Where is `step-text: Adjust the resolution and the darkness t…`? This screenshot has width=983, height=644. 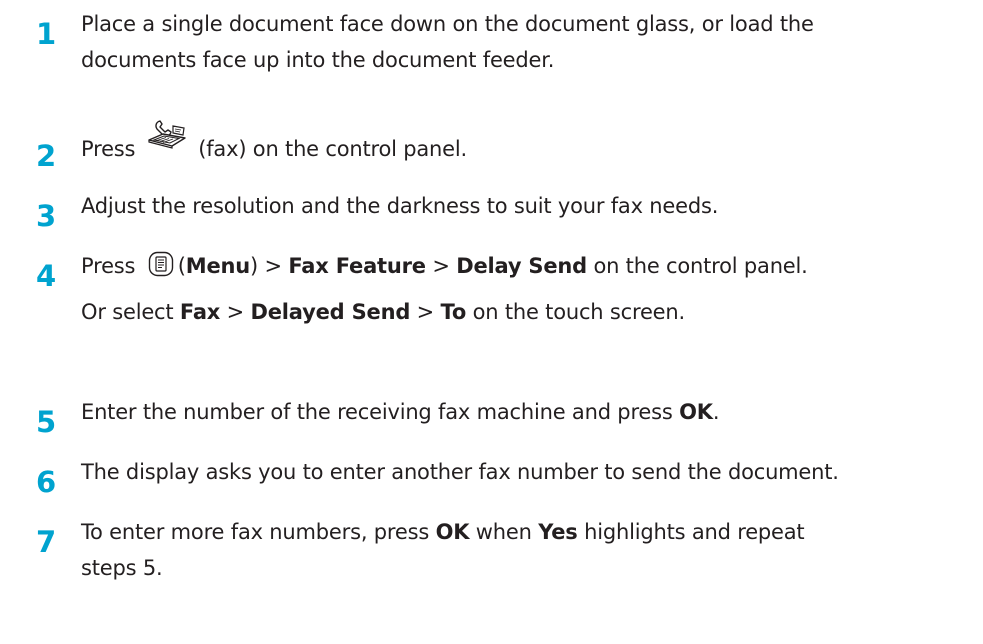
step-text: Adjust the resolution and the darkness t… is located at coordinates (526, 206).